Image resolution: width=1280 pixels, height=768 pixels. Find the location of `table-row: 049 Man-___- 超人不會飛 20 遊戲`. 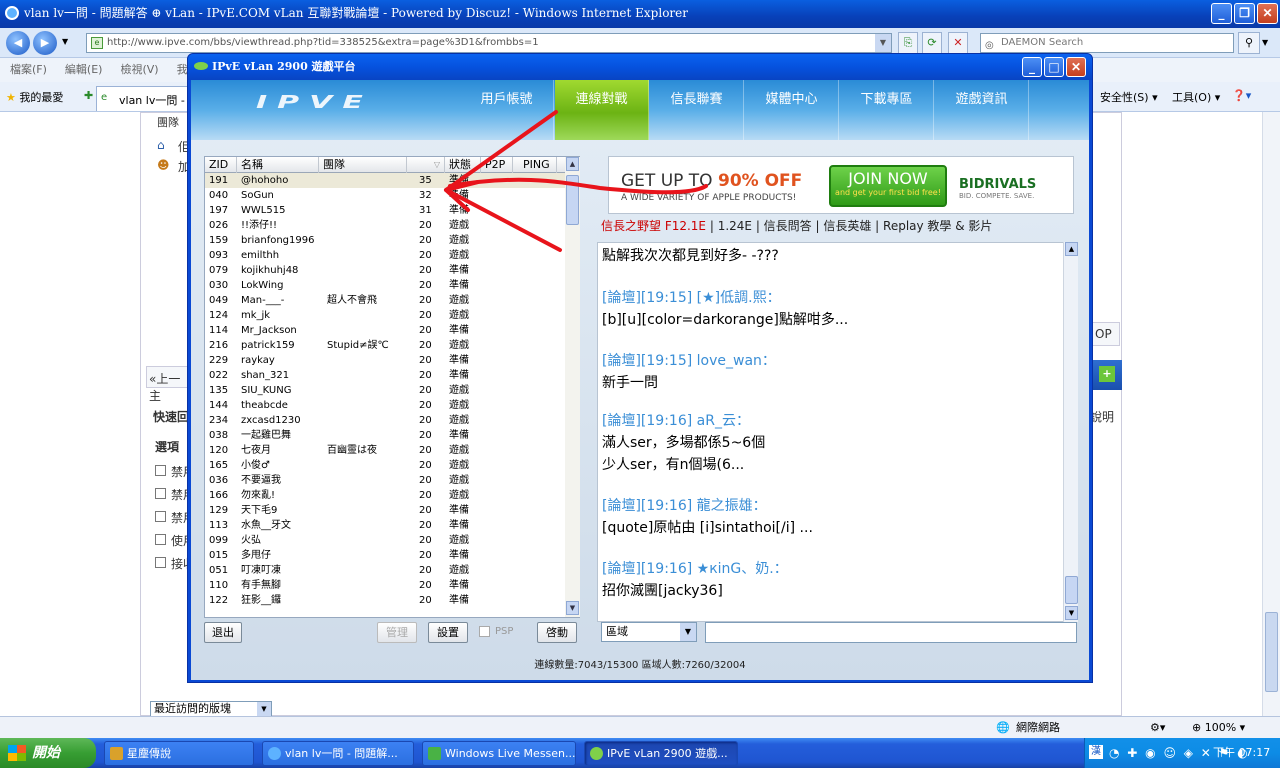

table-row: 049 Man-___- 超人不會飛 20 遊戲 is located at coordinates (385, 300).